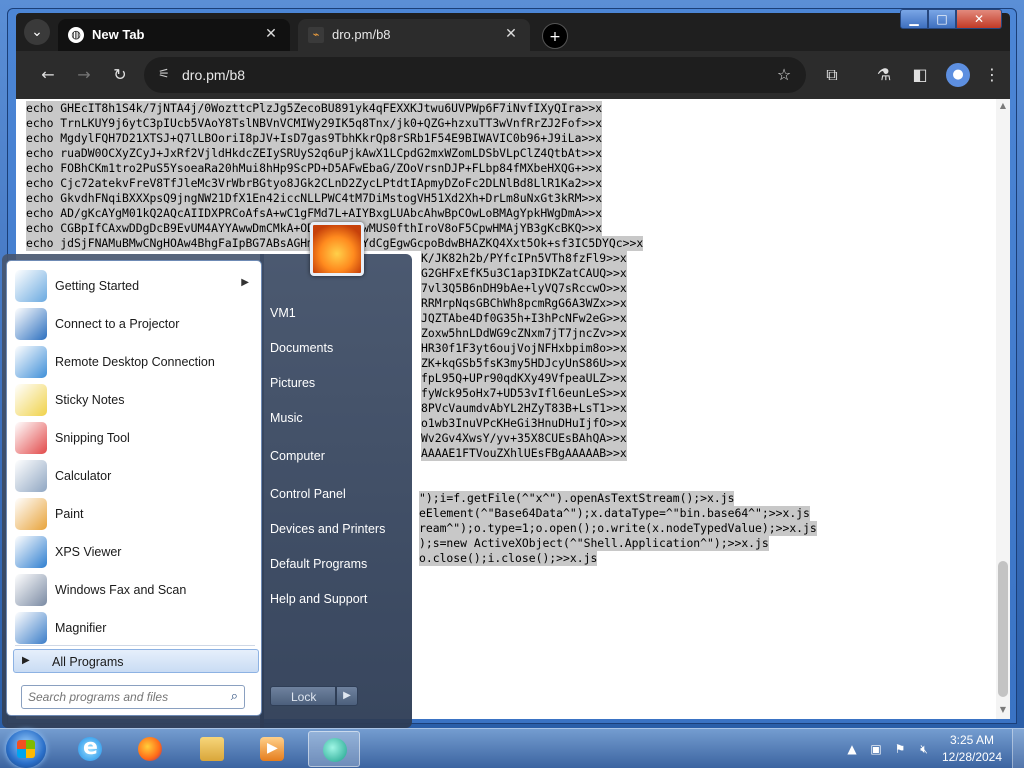 The height and width of the screenshot is (768, 1024). I want to click on start-link-label: Documents, so click(302, 348).